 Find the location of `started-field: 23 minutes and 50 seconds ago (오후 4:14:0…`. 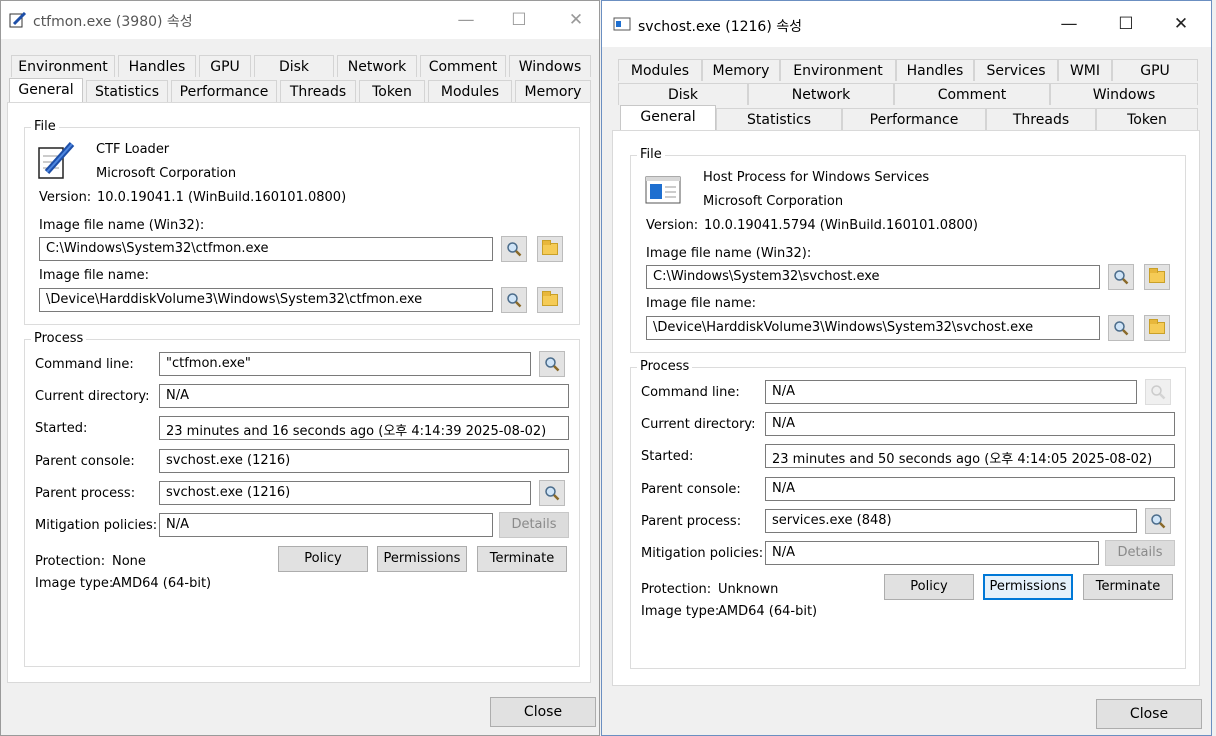

started-field: 23 minutes and 50 seconds ago (오후 4:14:0… is located at coordinates (970, 456).